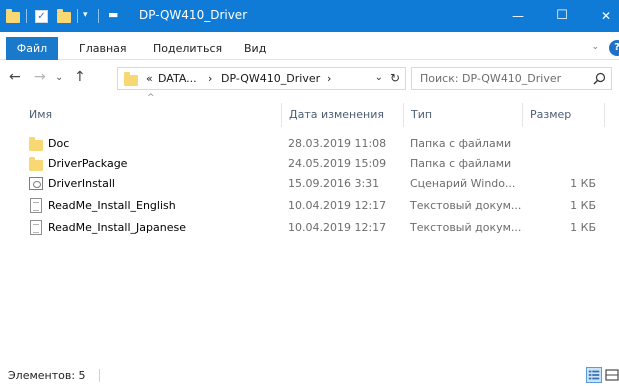 This screenshot has width=619, height=386. Describe the element at coordinates (309, 46) in the screenshot. I see `ribbon-tabs: Файл Главная Поделиться Вид ⌄ ?` at that location.